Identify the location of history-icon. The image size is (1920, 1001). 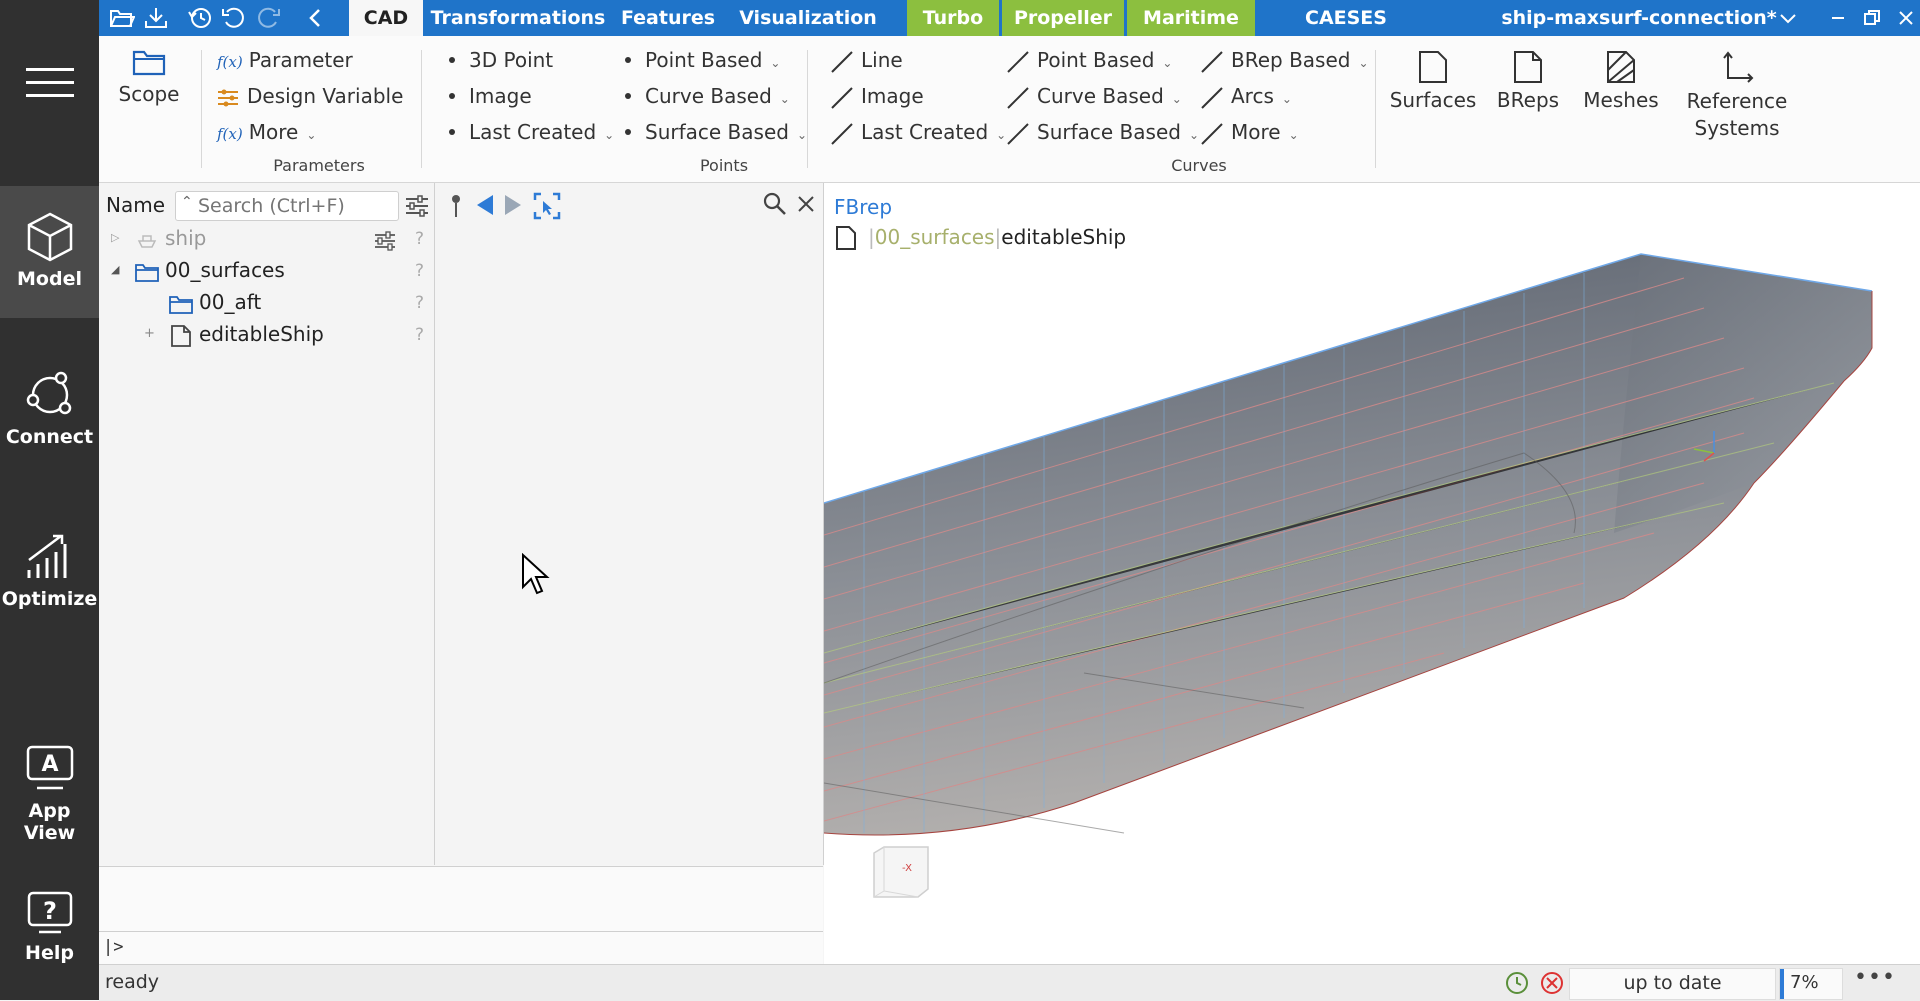
(200, 18).